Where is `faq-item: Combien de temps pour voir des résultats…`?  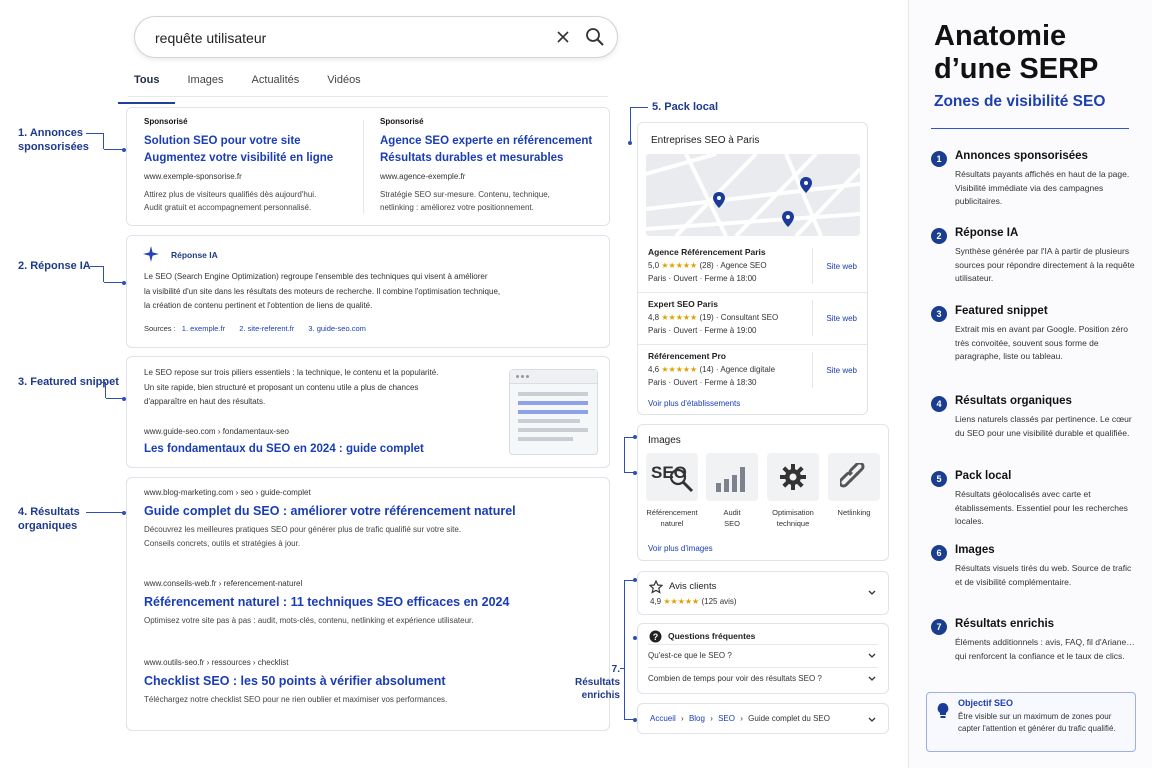
faq-item: Combien de temps pour voir des résultats… is located at coordinates (763, 675).